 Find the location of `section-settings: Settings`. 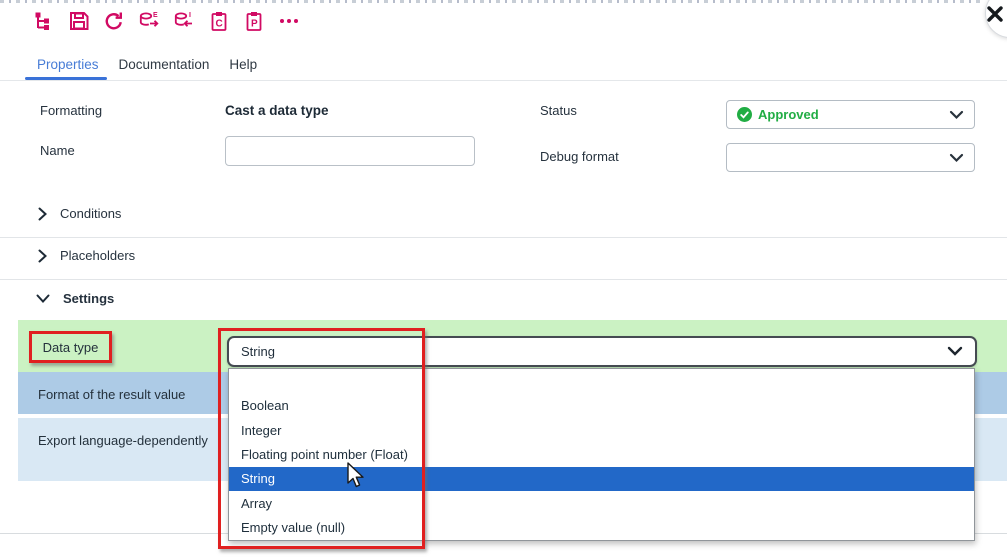

section-settings: Settings is located at coordinates (75, 298).